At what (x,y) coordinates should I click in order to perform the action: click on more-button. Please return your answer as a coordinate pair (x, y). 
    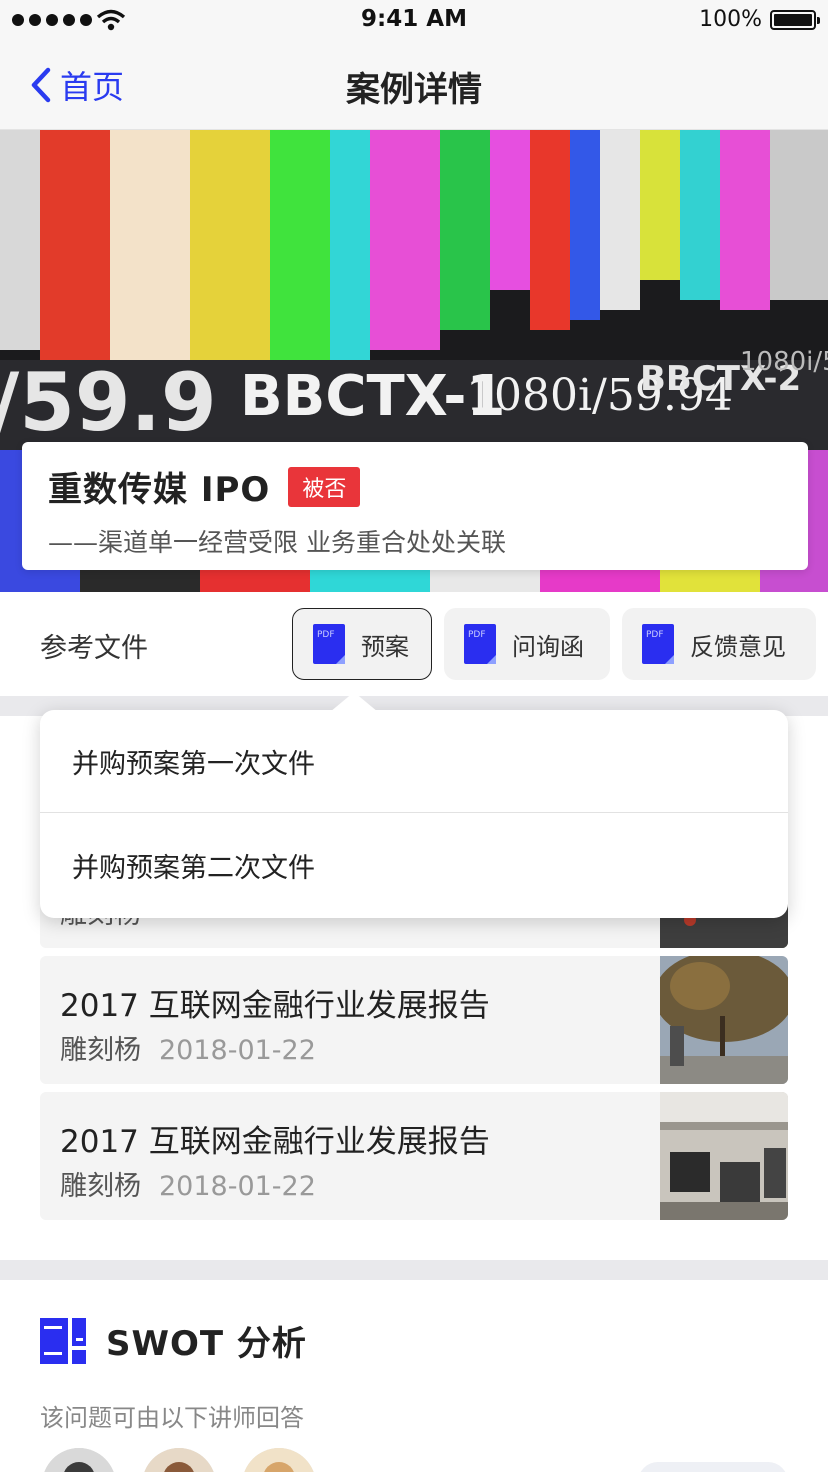
    Looking at the image, I should click on (713, 1467).